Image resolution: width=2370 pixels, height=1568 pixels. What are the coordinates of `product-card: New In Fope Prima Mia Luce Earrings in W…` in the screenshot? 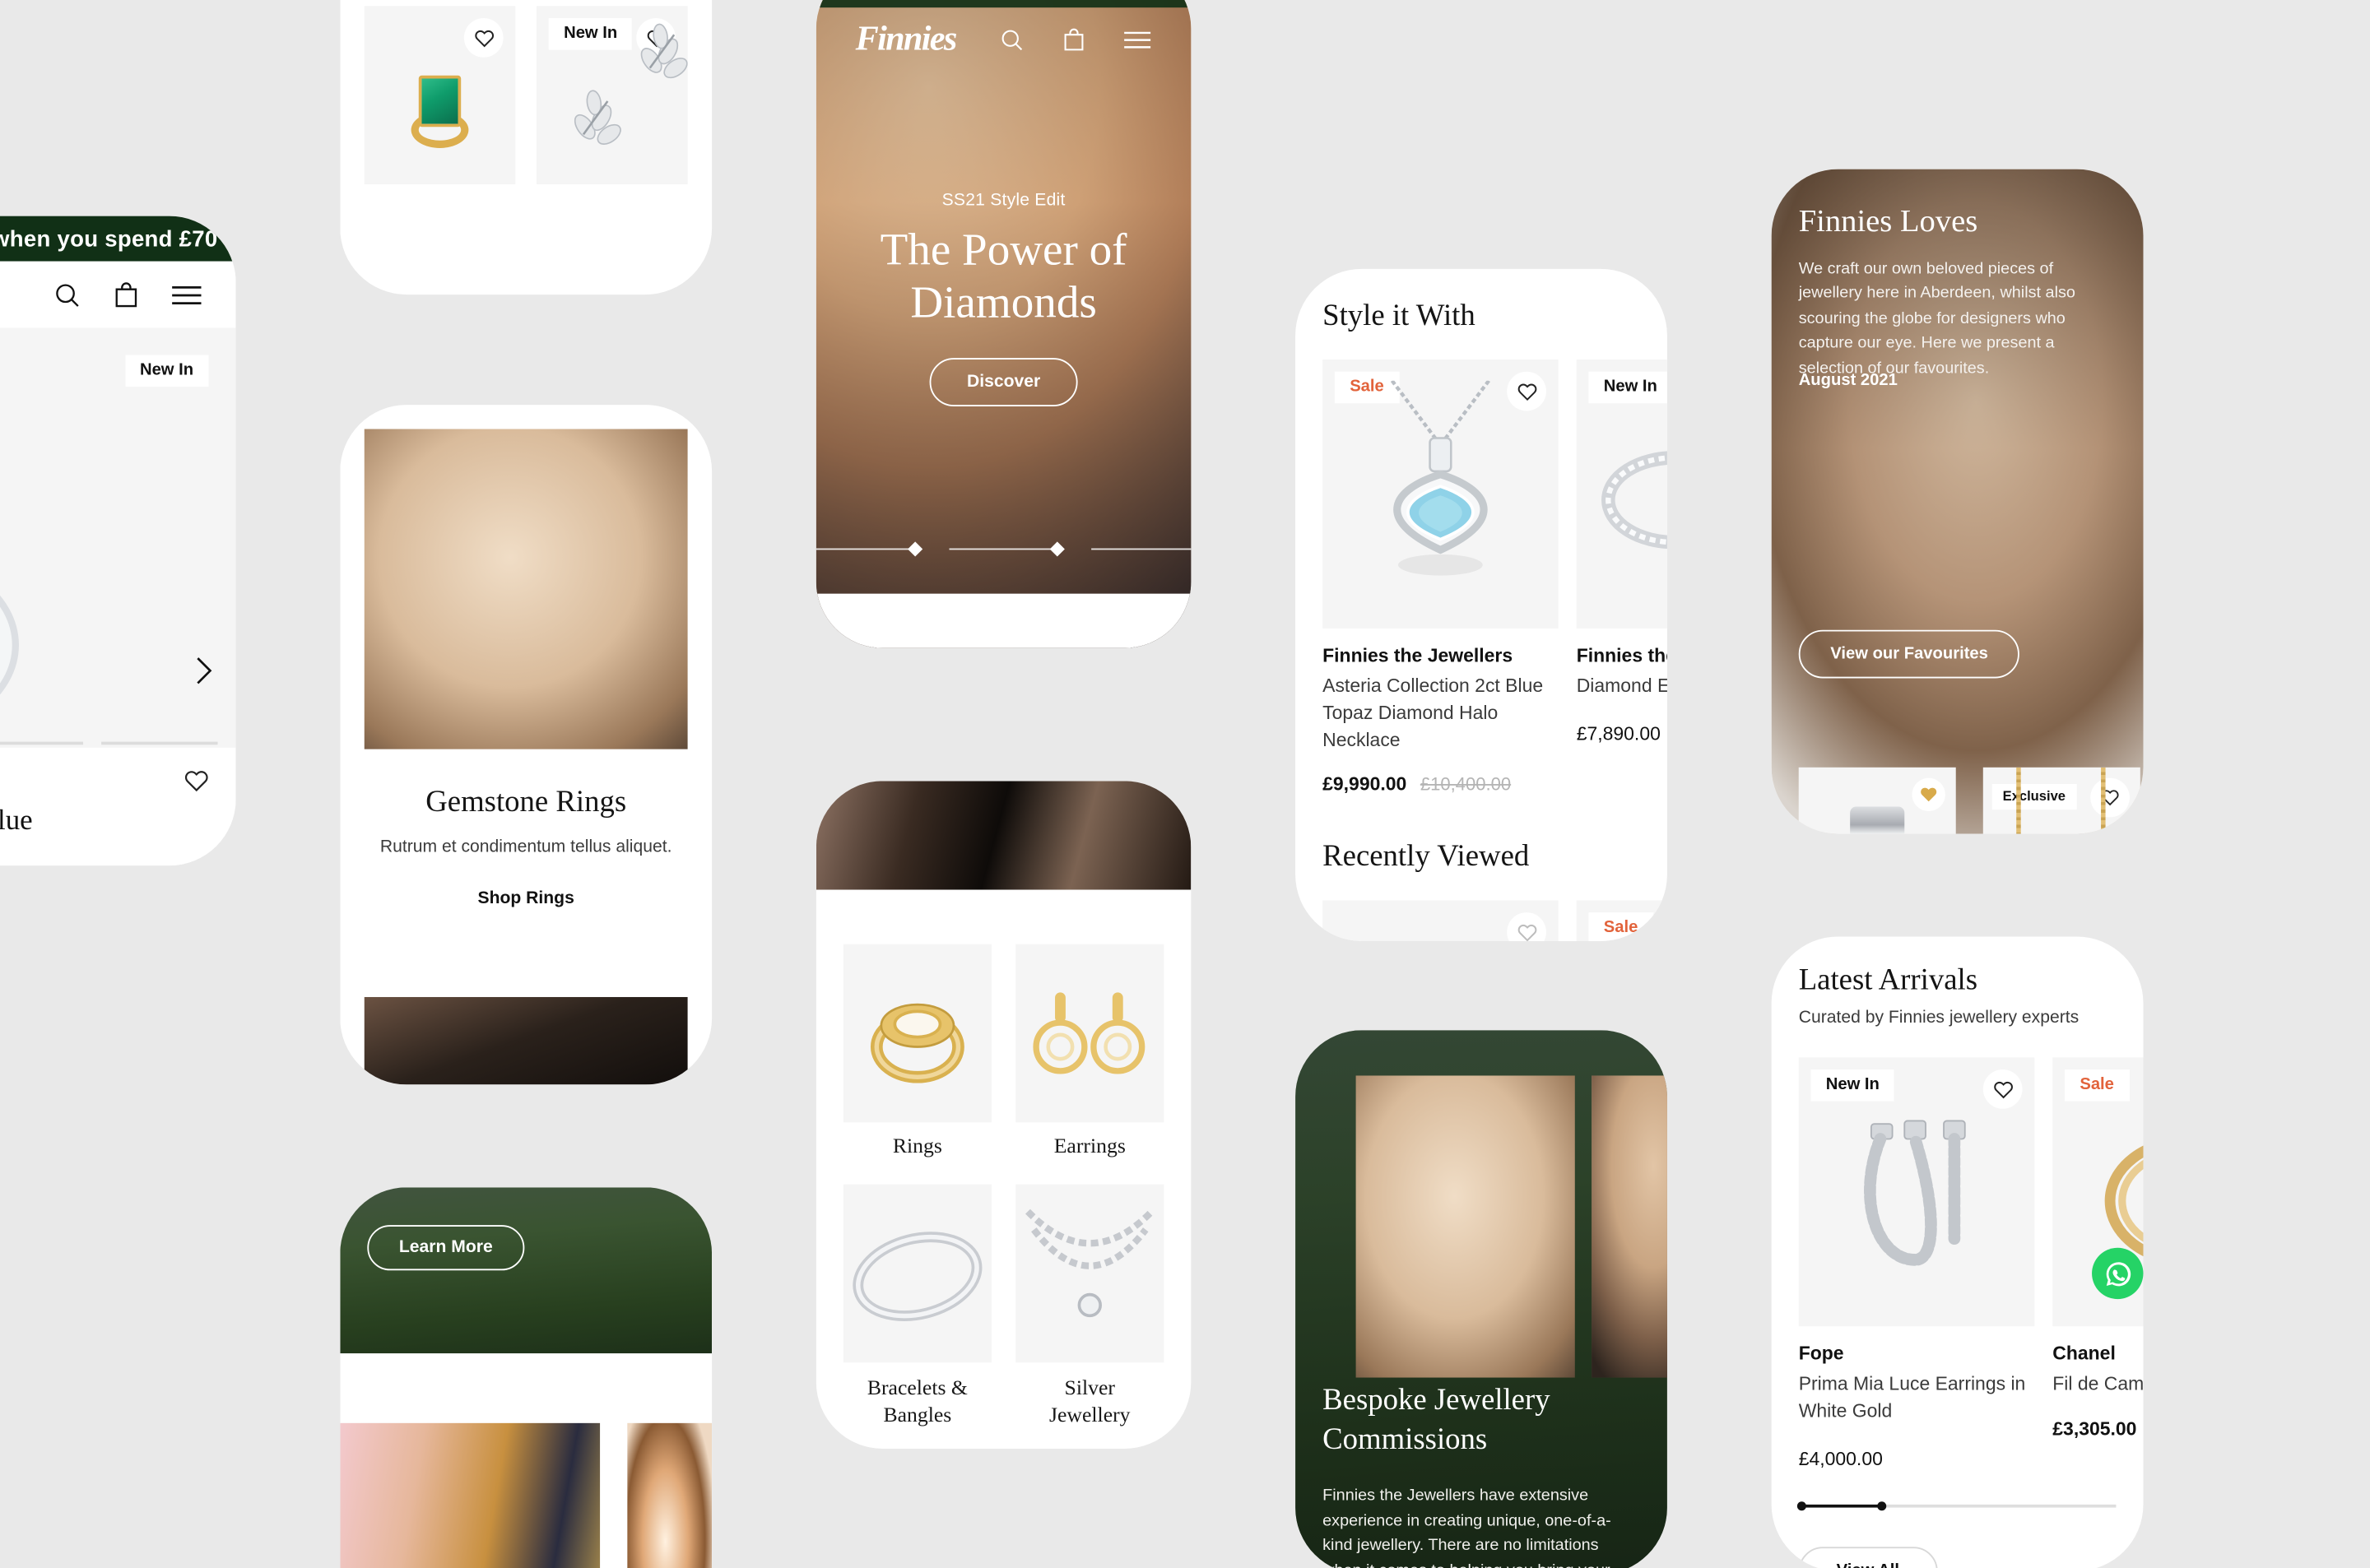 It's located at (1916, 1264).